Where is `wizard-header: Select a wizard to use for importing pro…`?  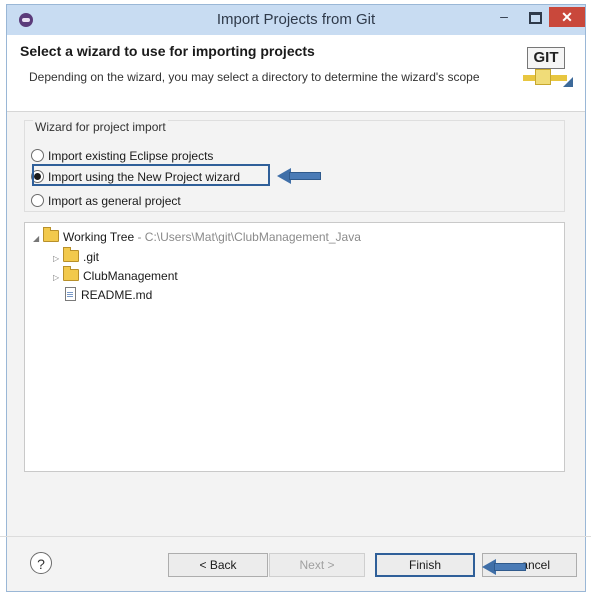
wizard-header: Select a wizard to use for importing pro… is located at coordinates (296, 73).